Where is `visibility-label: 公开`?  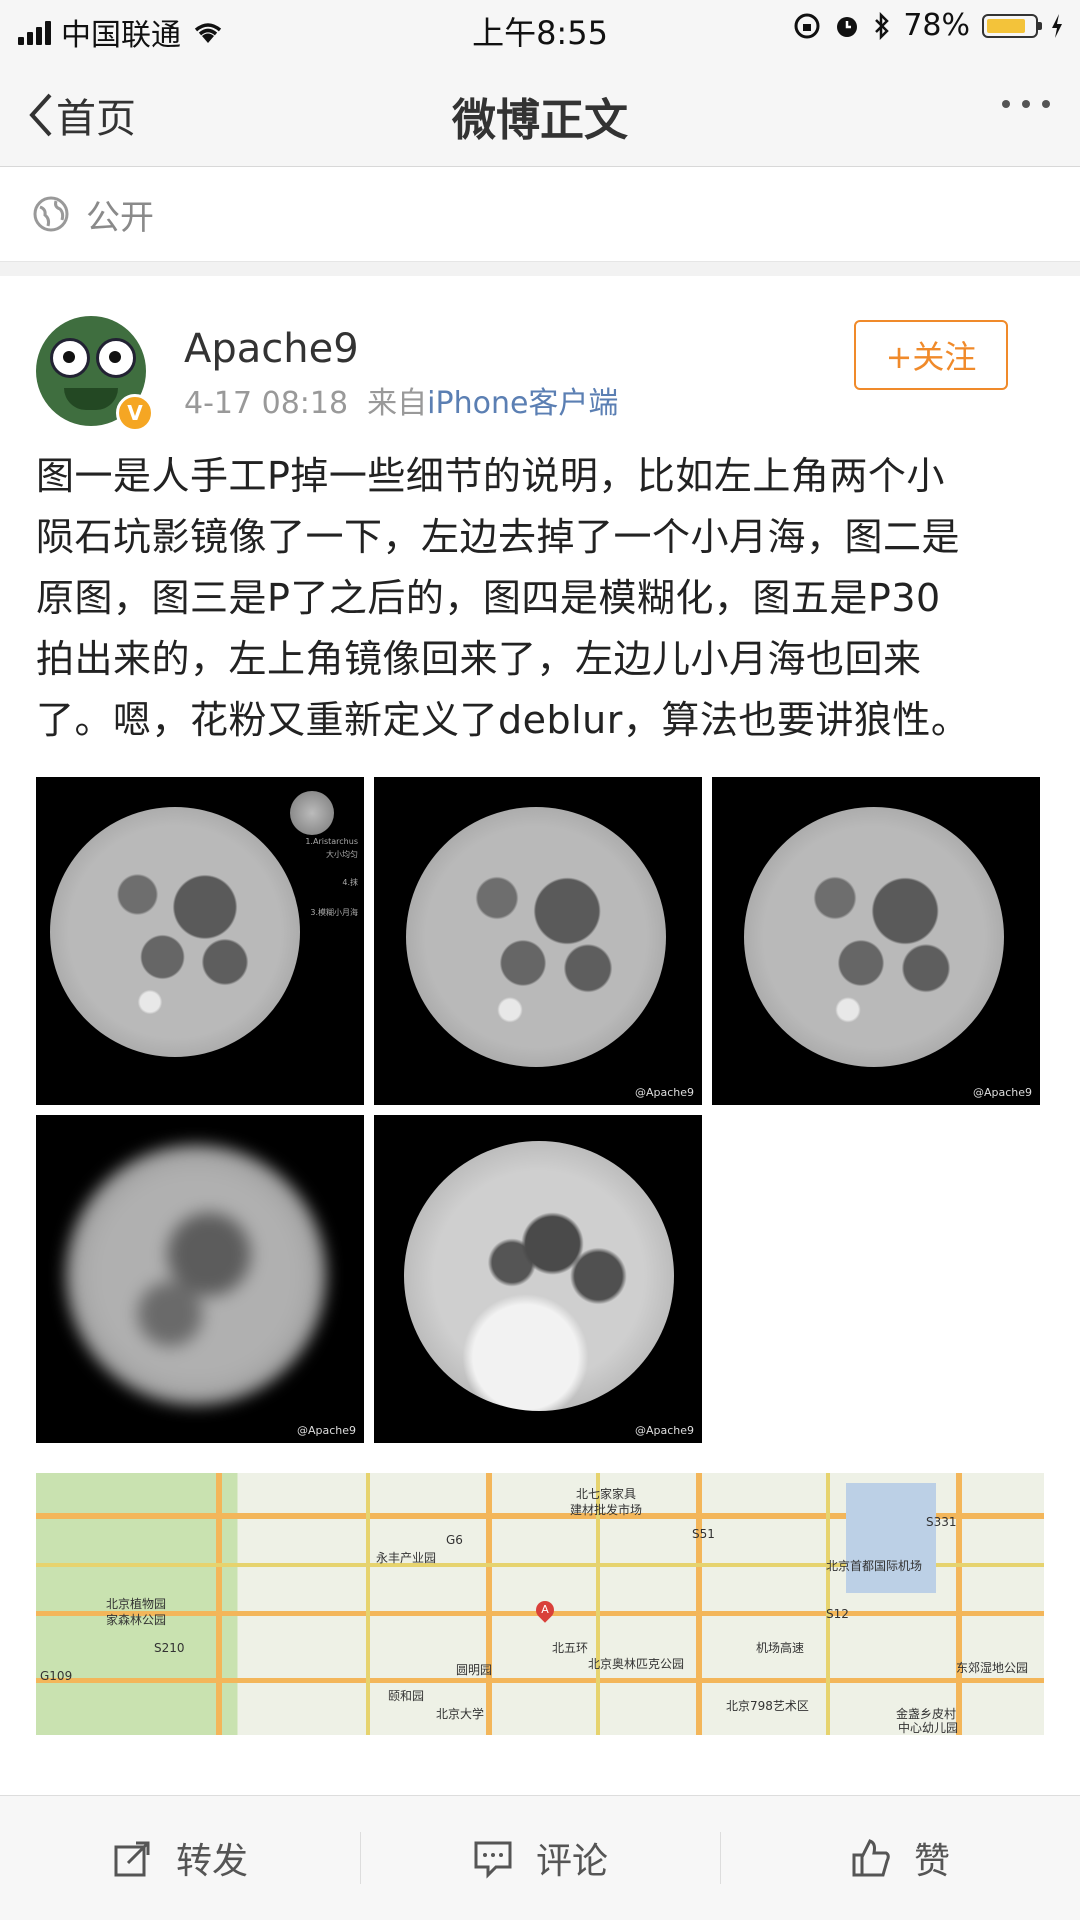
visibility-label: 公开 is located at coordinates (120, 217).